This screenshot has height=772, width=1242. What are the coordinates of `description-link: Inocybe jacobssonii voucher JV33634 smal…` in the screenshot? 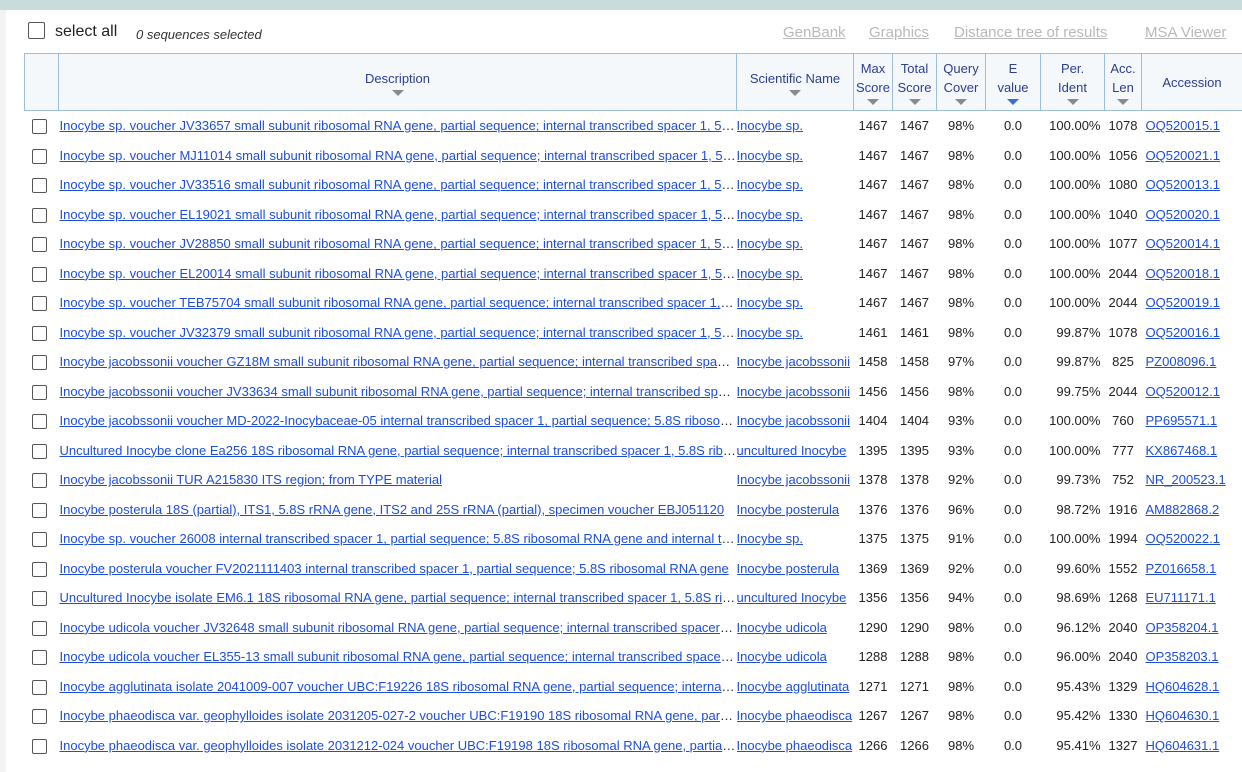 It's located at (398, 391).